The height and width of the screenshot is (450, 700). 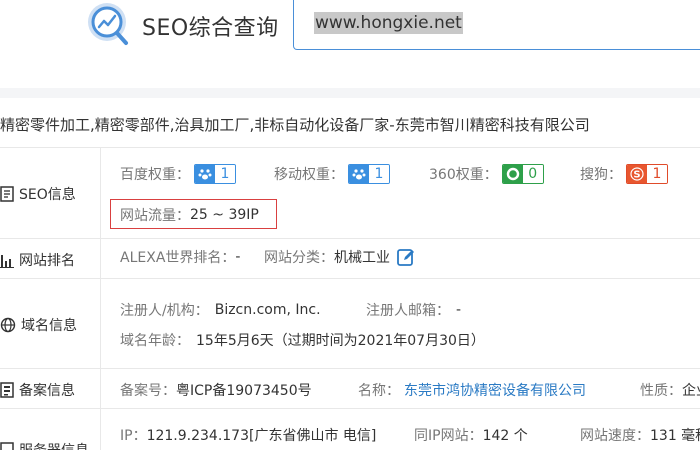 I want to click on registrar: 注册人/机构： Bizcn.com, Inc., so click(x=220, y=310).